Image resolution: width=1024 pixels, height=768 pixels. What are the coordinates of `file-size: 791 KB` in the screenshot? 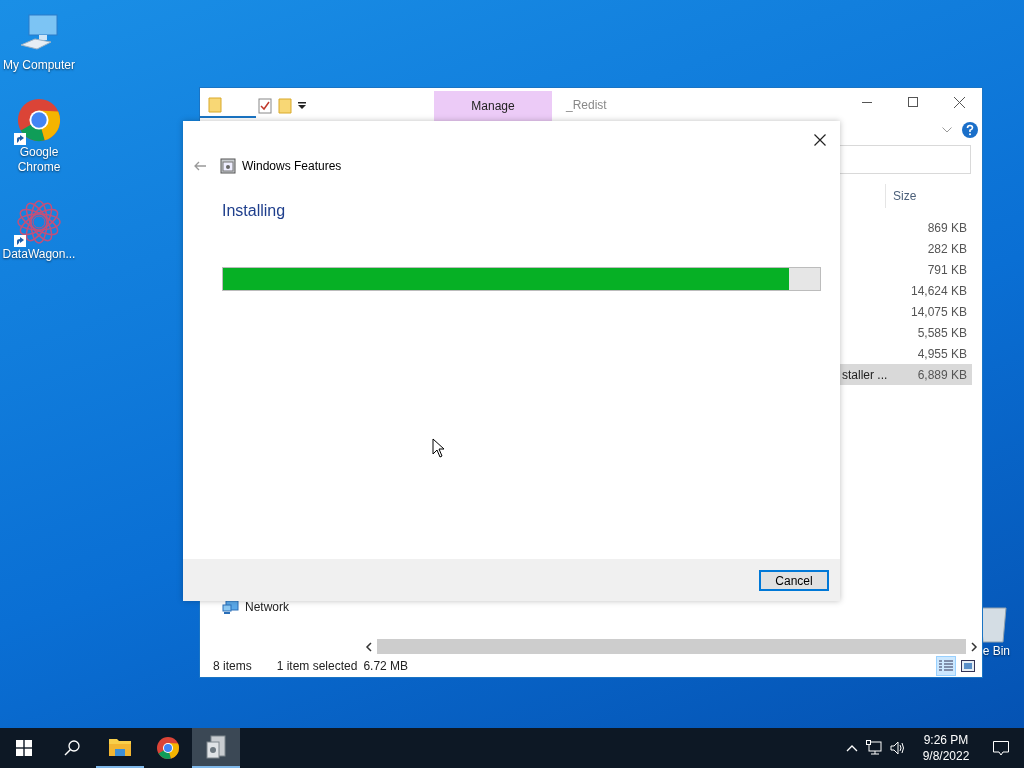 It's located at (947, 270).